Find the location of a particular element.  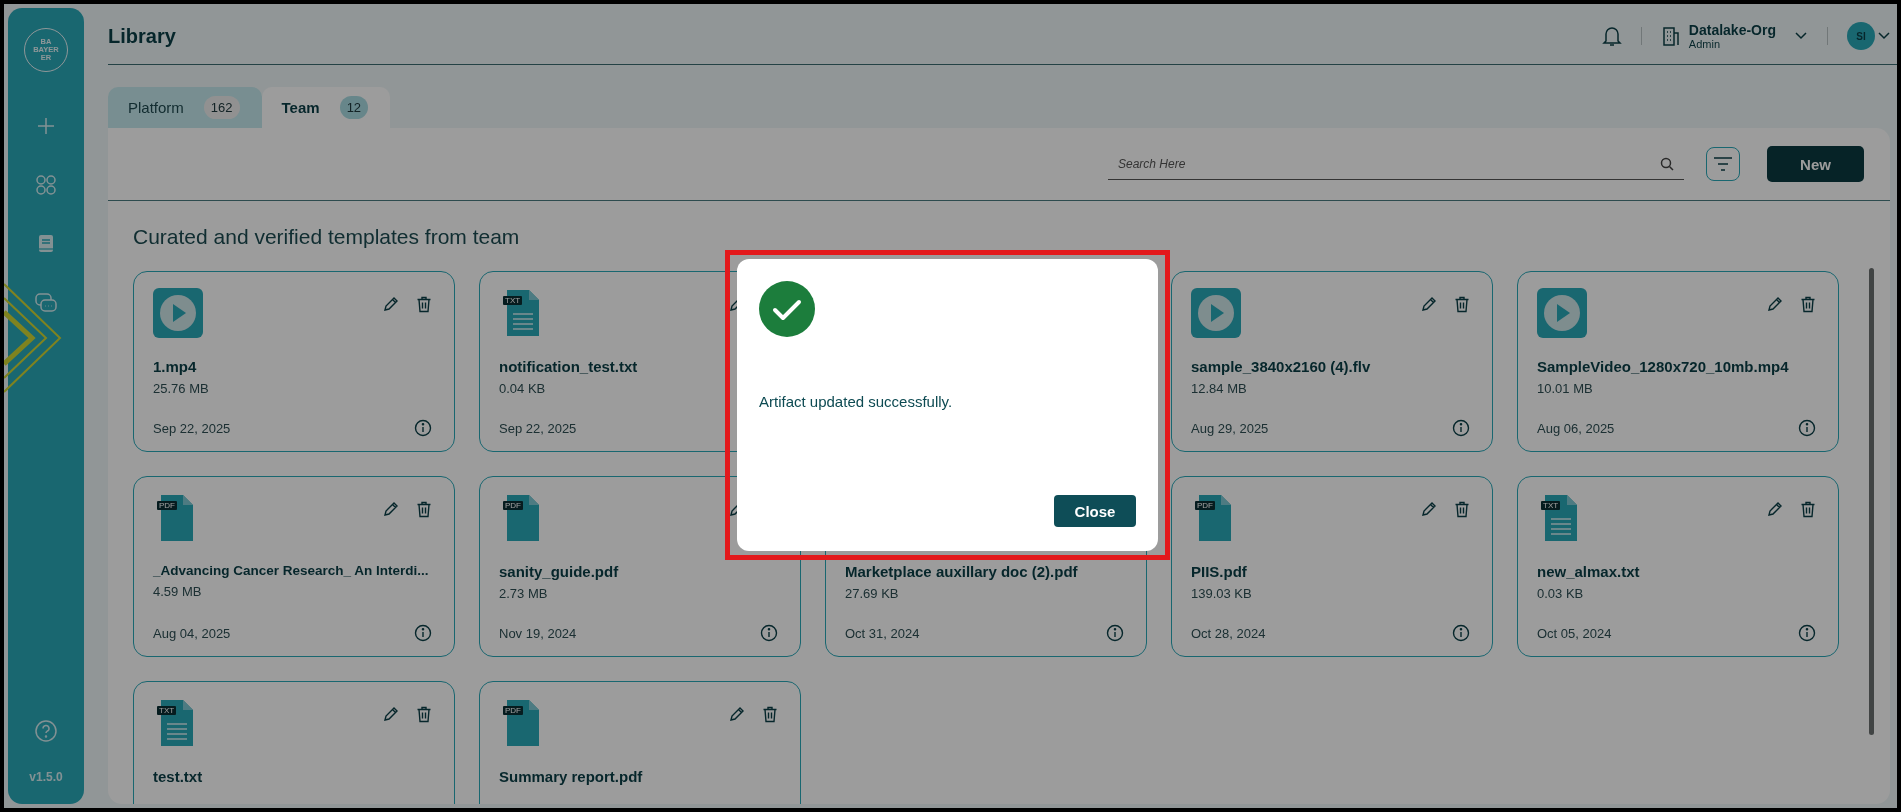

search-field: Search Here is located at coordinates (1396, 164).